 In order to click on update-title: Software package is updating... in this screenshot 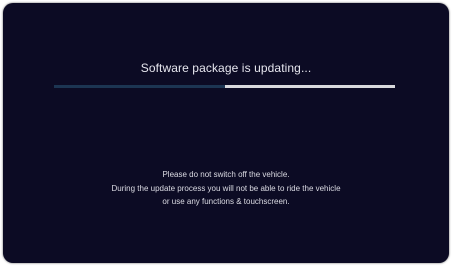, I will do `click(226, 68)`.